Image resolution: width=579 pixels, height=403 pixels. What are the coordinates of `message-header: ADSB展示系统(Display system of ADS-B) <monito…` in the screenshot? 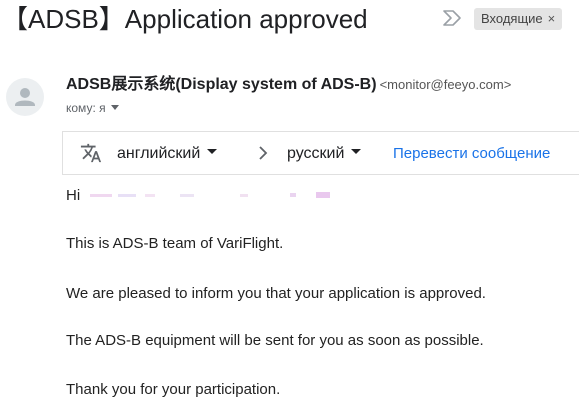 It's located at (289, 97).